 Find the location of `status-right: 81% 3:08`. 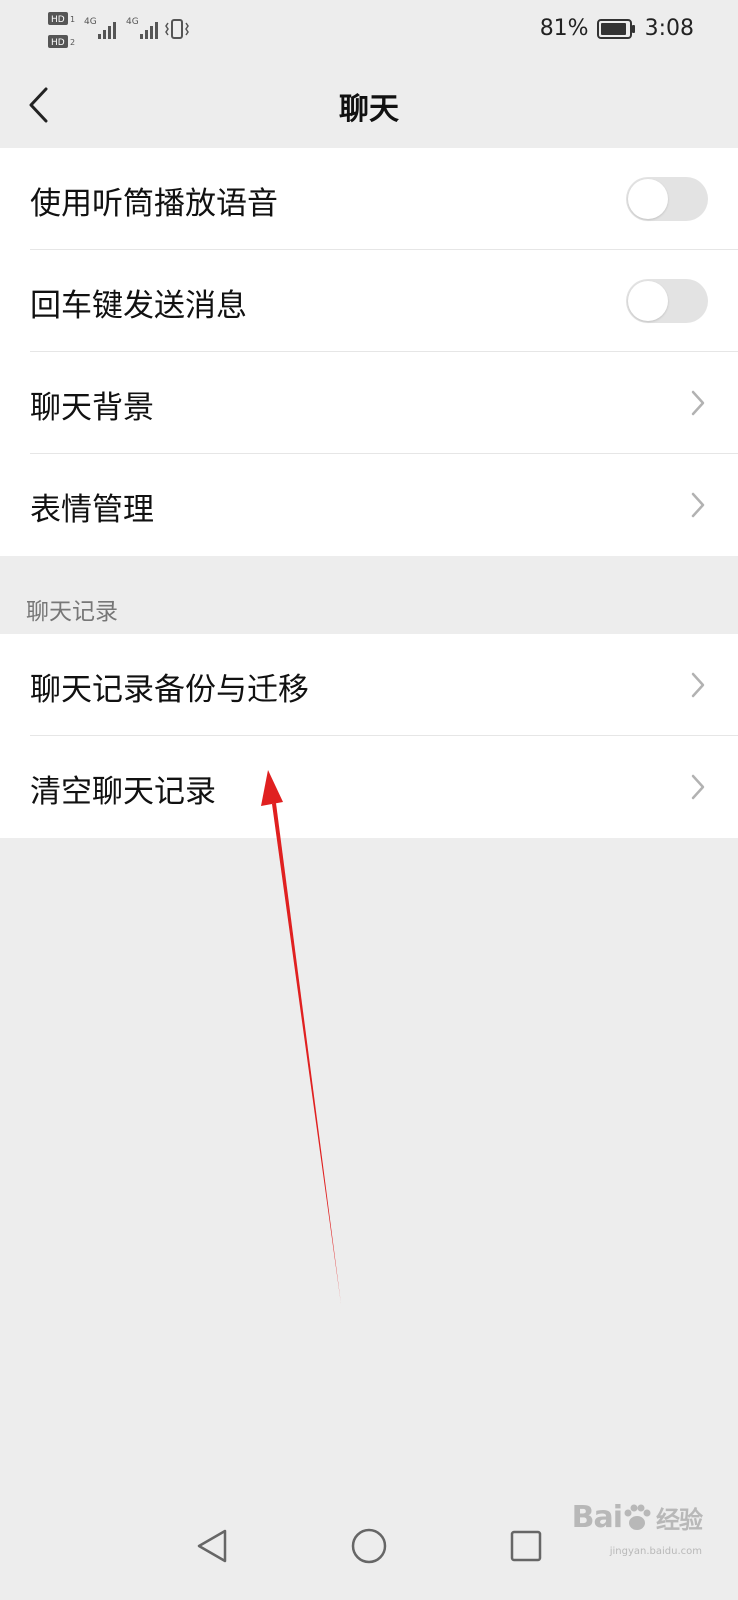

status-right: 81% 3:08 is located at coordinates (617, 28).